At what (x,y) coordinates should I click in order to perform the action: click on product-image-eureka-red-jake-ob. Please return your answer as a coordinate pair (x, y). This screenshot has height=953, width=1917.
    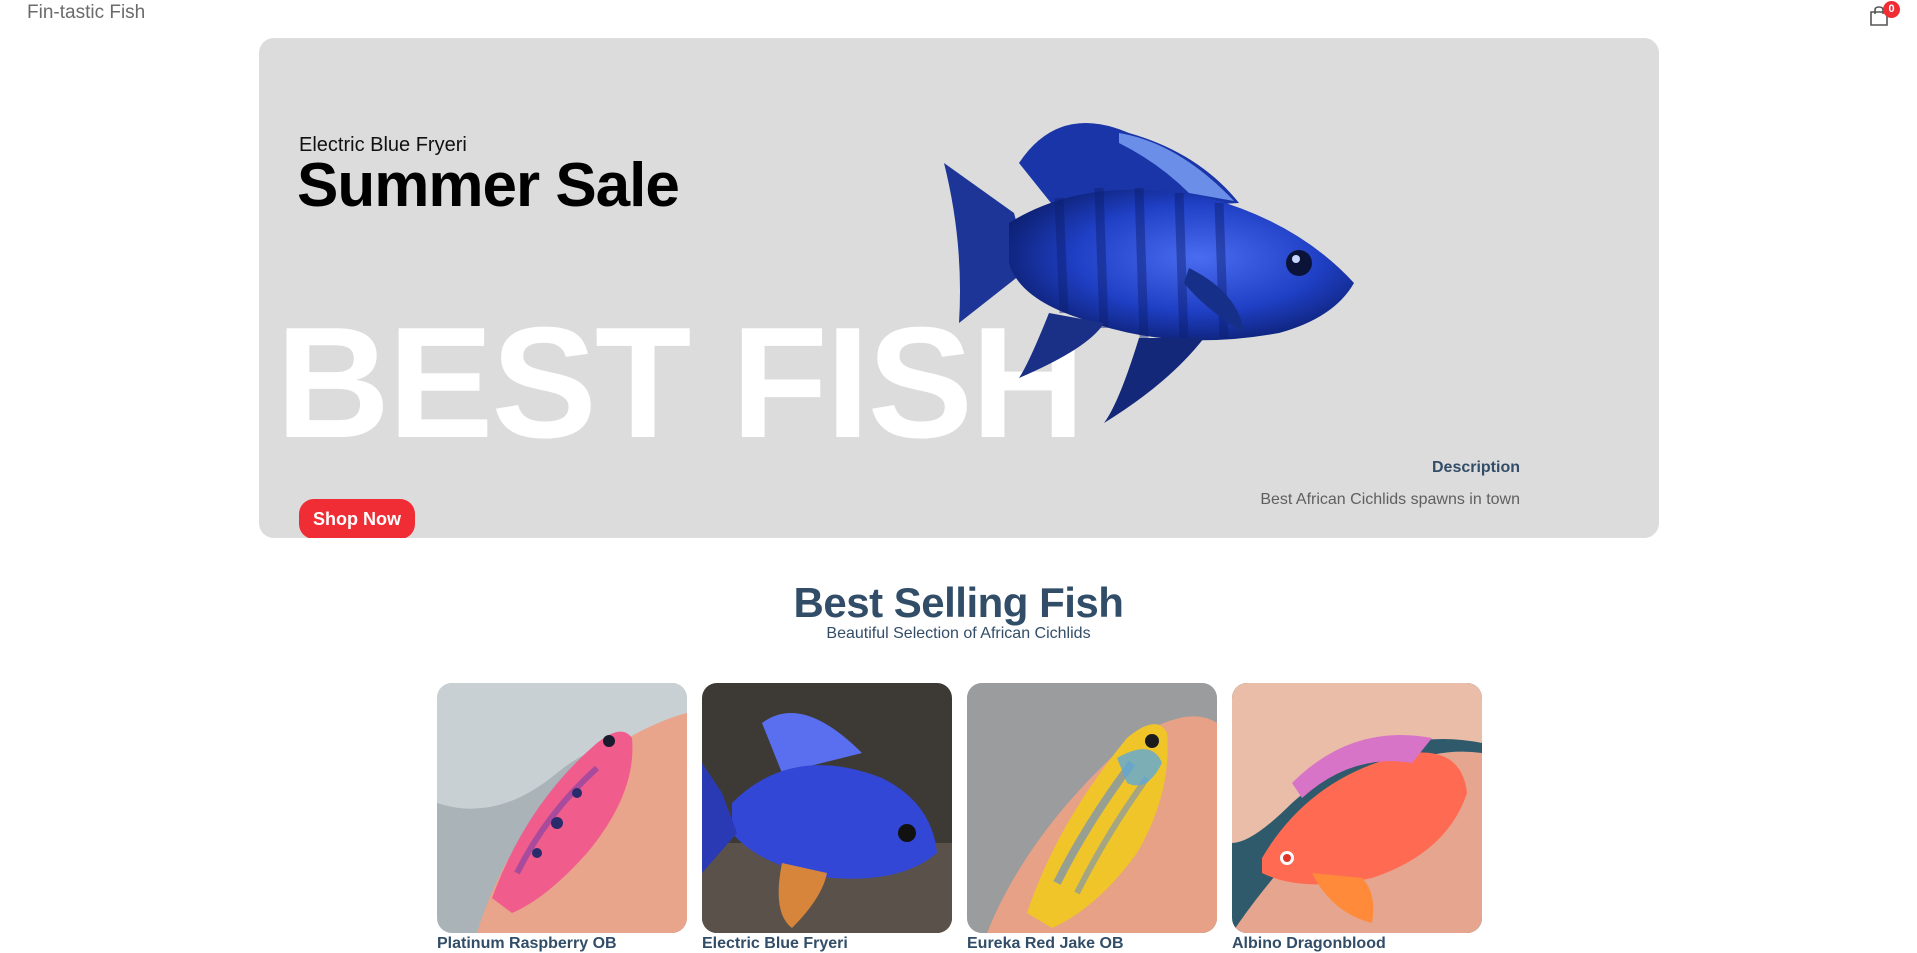
    Looking at the image, I should click on (1092, 808).